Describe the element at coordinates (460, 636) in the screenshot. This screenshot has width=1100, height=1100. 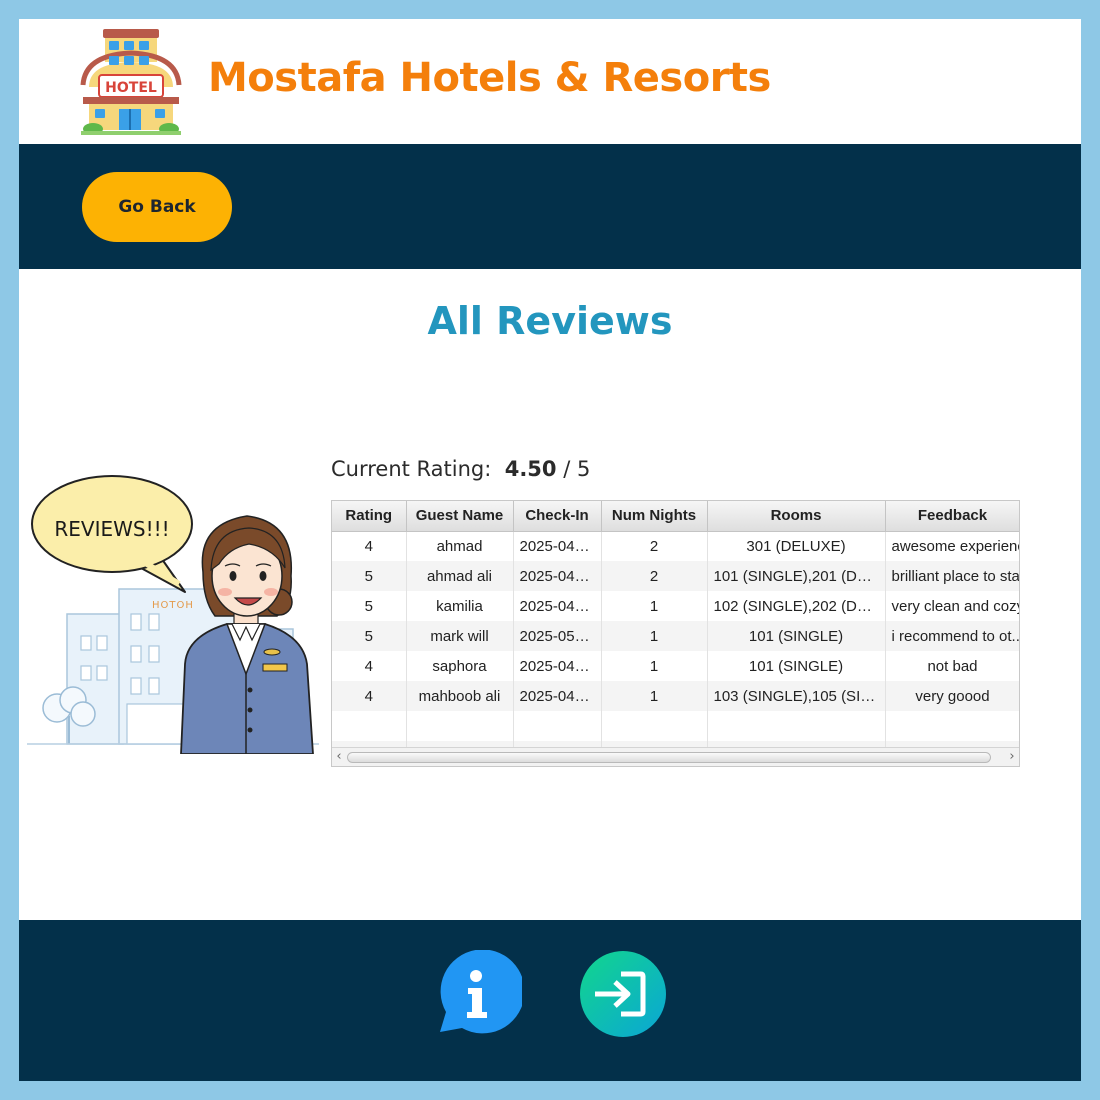
I see `cell-guest-name: mark will` at that location.